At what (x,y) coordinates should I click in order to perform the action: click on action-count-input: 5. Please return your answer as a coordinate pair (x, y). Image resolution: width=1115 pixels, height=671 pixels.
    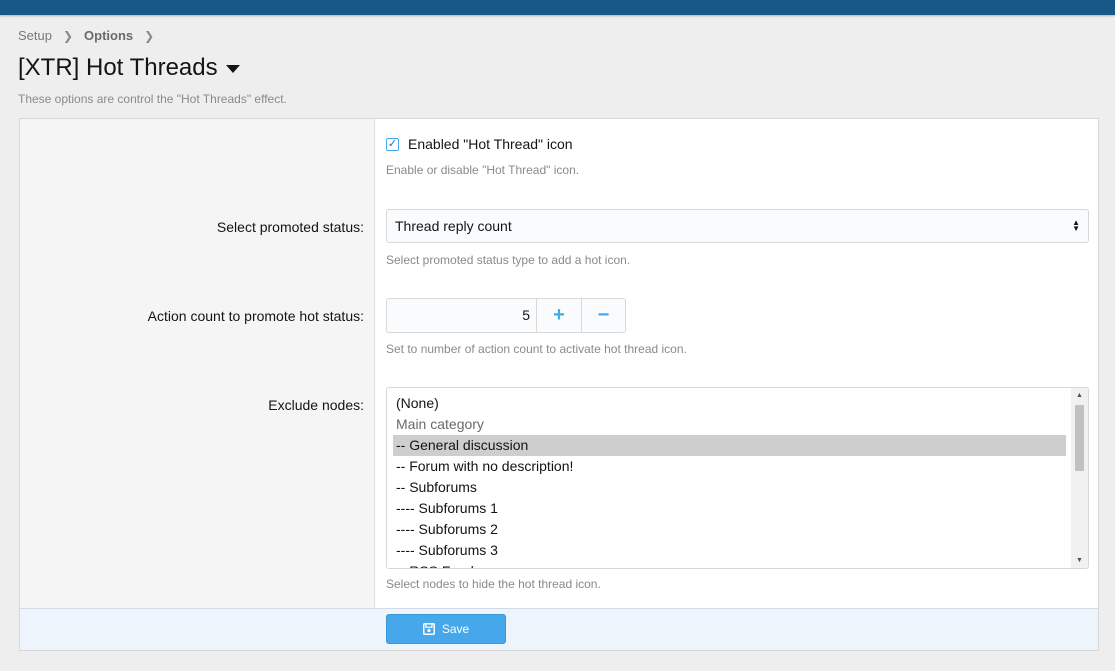
    Looking at the image, I should click on (462, 315).